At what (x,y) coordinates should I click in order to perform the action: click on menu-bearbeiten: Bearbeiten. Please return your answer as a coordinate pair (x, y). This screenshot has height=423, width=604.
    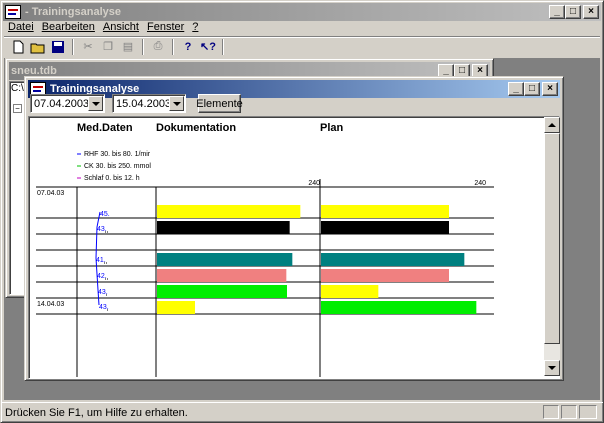
    Looking at the image, I should click on (68, 27).